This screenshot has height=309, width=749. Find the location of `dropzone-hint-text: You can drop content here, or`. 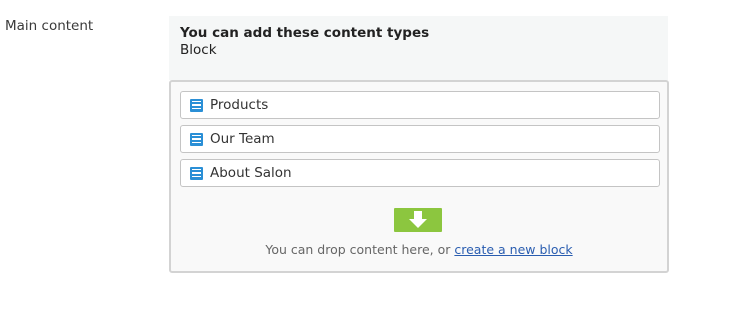

dropzone-hint-text: You can drop content here, or is located at coordinates (360, 249).